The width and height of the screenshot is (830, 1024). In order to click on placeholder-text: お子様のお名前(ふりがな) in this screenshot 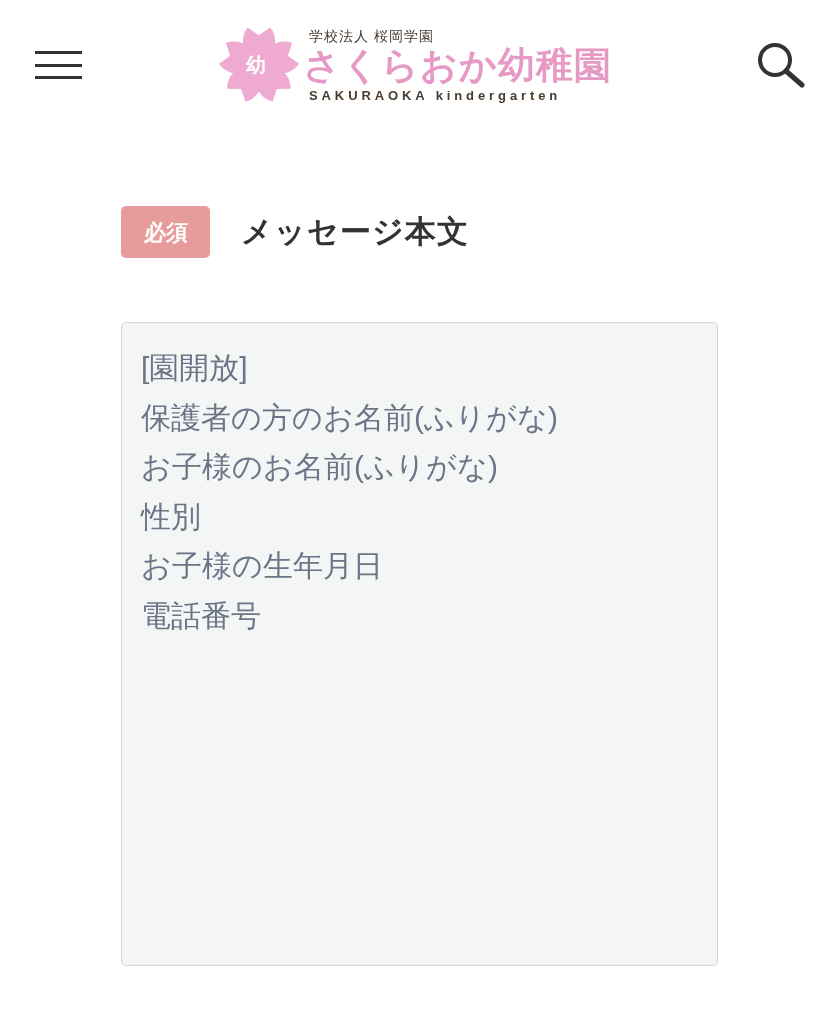, I will do `click(319, 467)`.